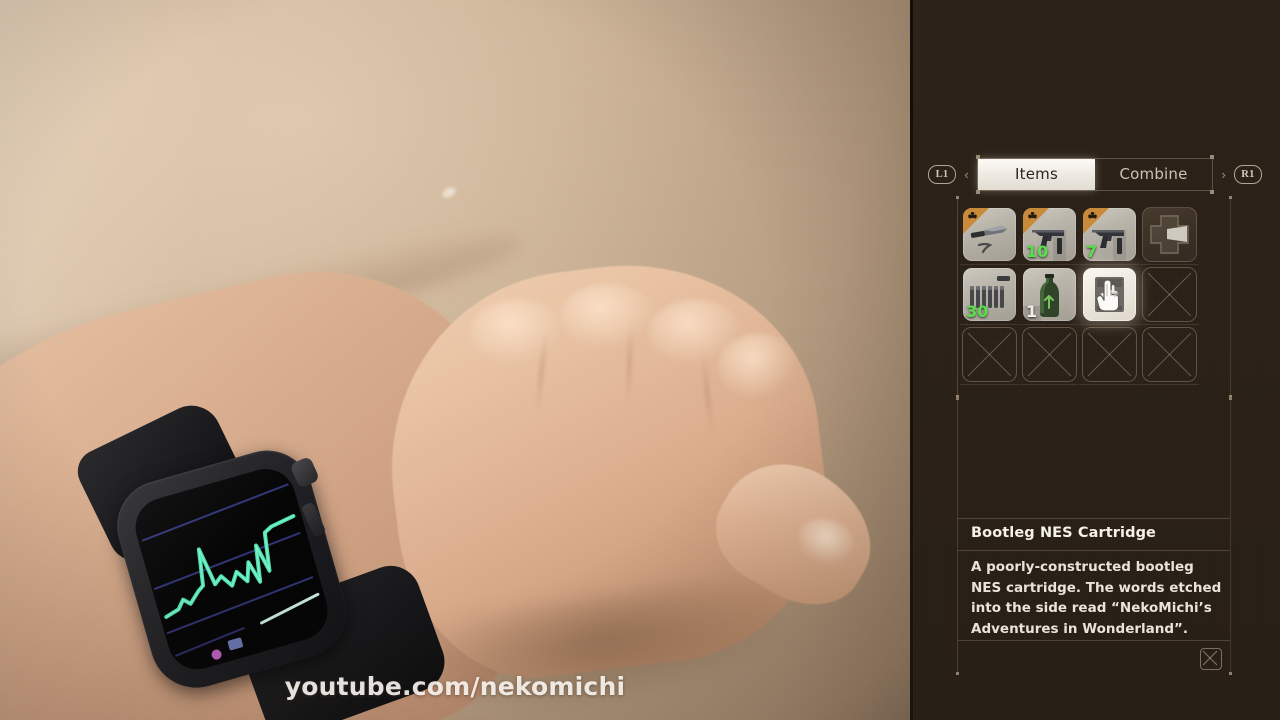 This screenshot has width=1280, height=720. Describe the element at coordinates (1063, 533) in the screenshot. I see `item-title: Bootleg NES Cartridge` at that location.